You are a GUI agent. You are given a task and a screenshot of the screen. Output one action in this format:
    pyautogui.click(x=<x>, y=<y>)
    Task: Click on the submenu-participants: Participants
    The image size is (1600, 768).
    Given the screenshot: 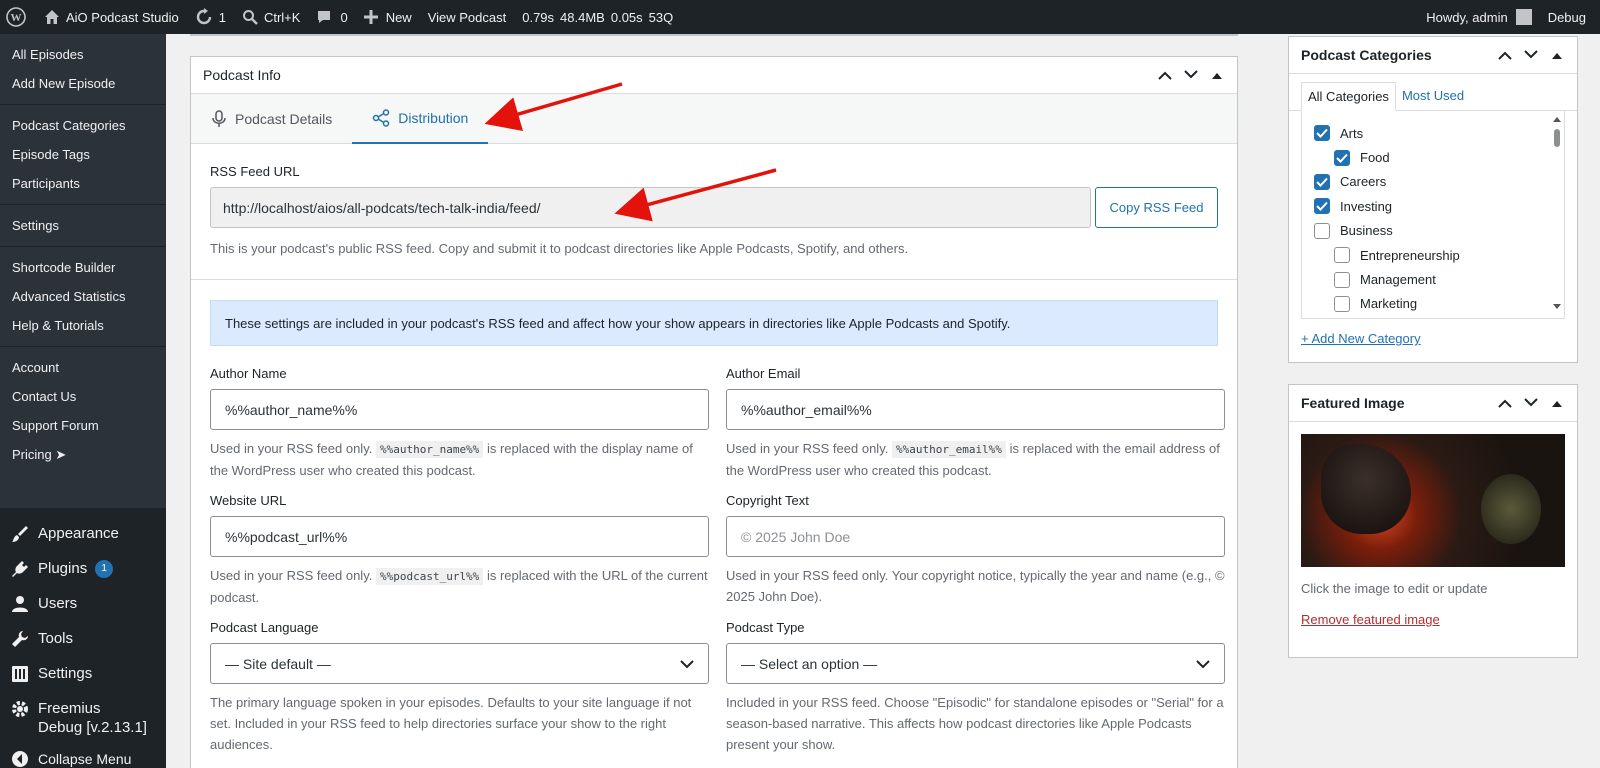 What is the action you would take?
    pyautogui.click(x=83, y=183)
    